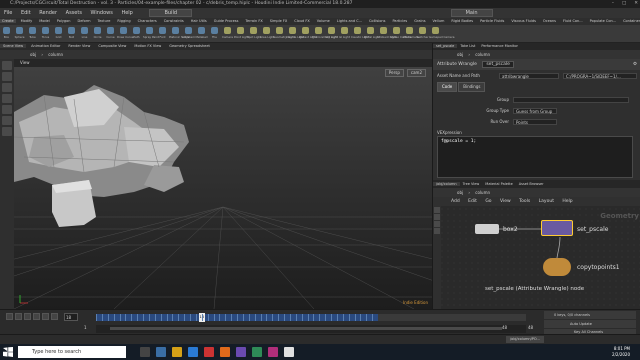 Image resolution: width=640 pixels, height=360 pixels. Describe the element at coordinates (492, 21) in the screenshot. I see `shelf-tab-particle-fluids: Particle Fluids` at that location.